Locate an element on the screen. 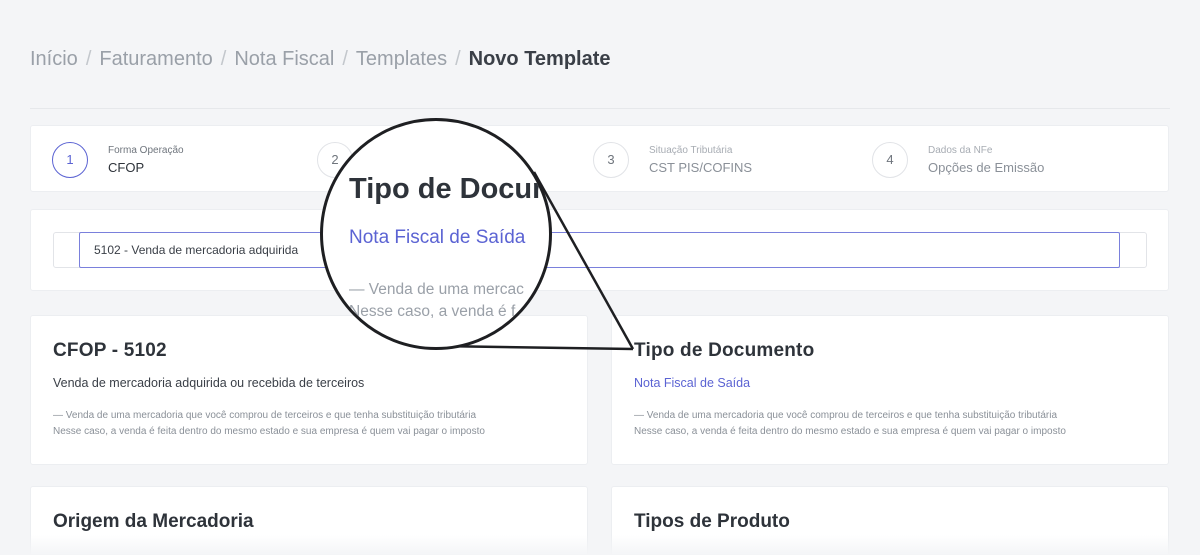 The width and height of the screenshot is (1200, 555). magnifier-desc-line2: Nesse caso, a venda é f is located at coordinates (432, 311).